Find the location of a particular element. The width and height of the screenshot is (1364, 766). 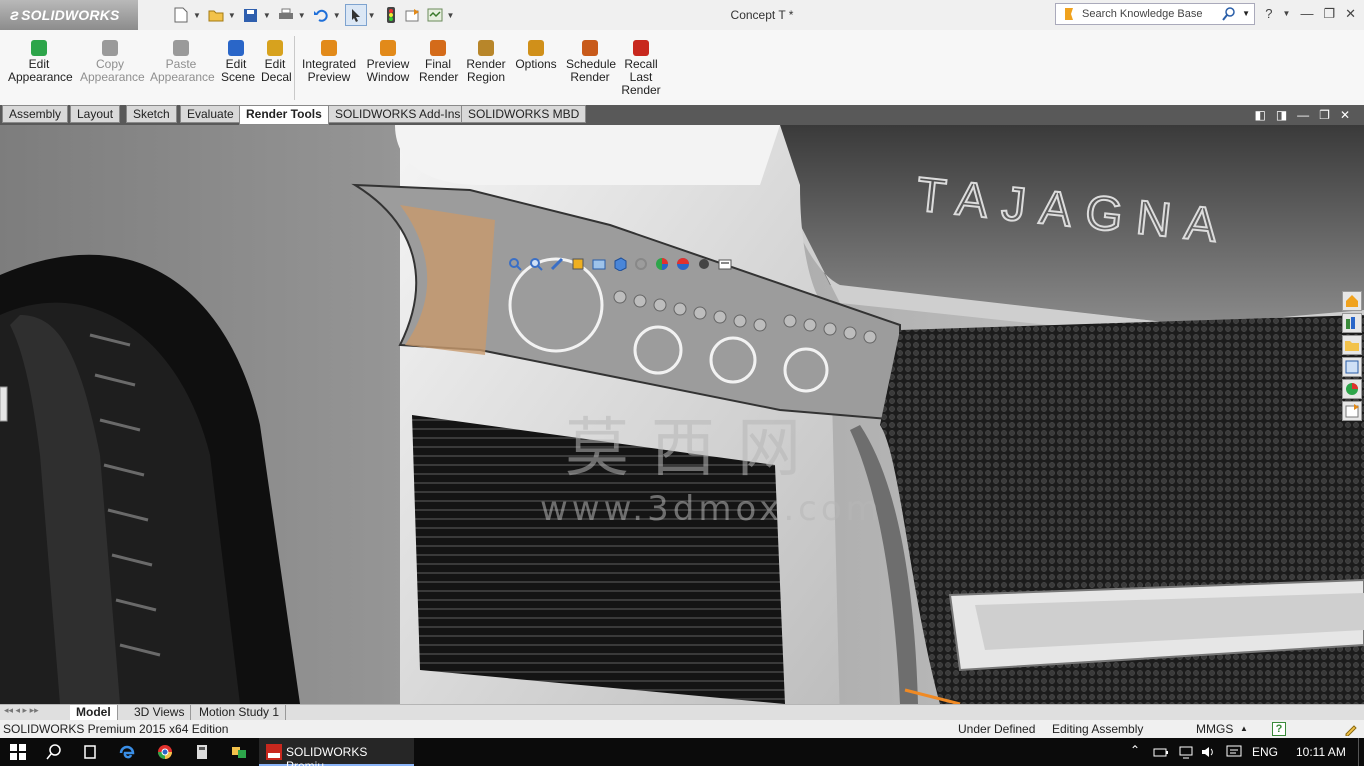

next-view-icon: ◨ is located at coordinates (1281, 115).